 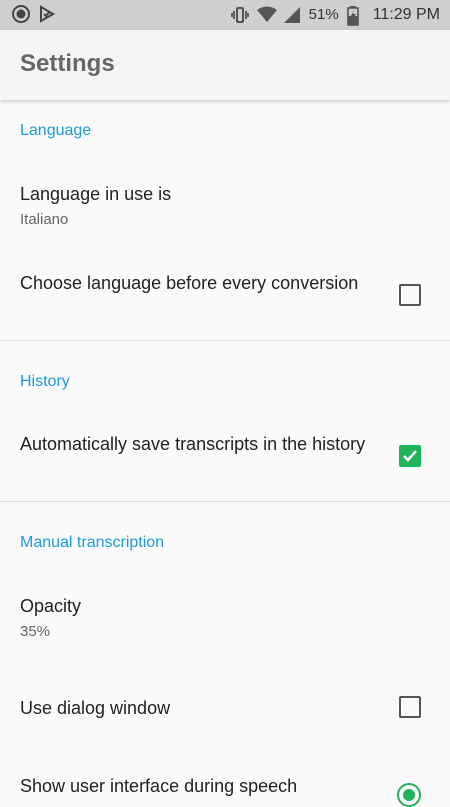 I want to click on signal-icon, so click(x=292, y=15).